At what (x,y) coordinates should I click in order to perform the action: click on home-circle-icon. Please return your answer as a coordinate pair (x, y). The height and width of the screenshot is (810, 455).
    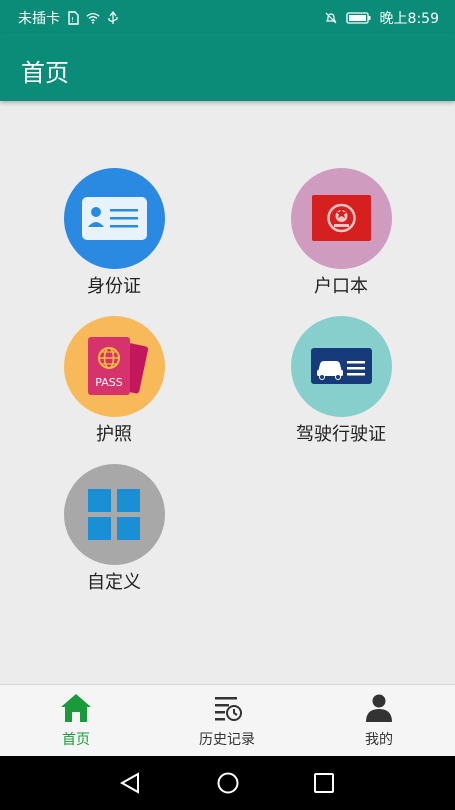
    Looking at the image, I should click on (228, 783).